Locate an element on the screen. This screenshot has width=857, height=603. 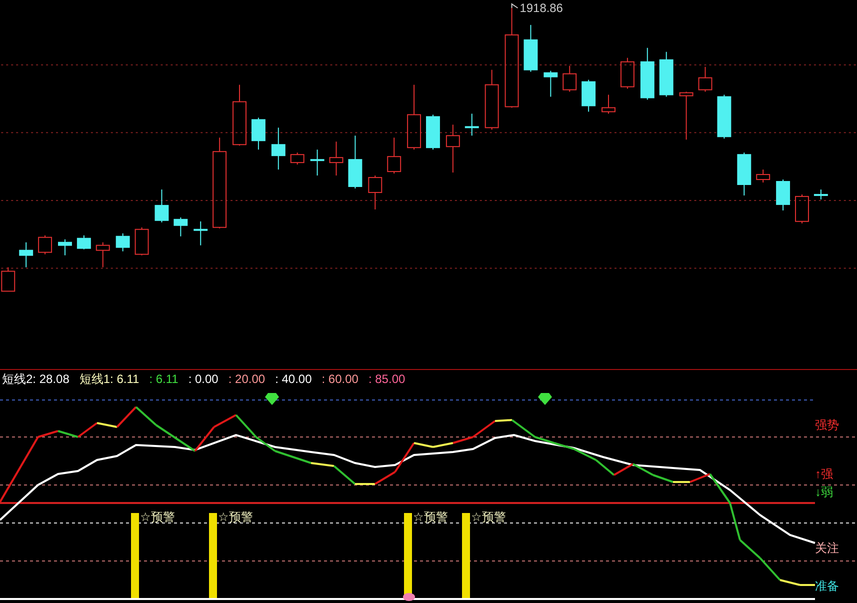
level-label: 准备 is located at coordinates (827, 586).